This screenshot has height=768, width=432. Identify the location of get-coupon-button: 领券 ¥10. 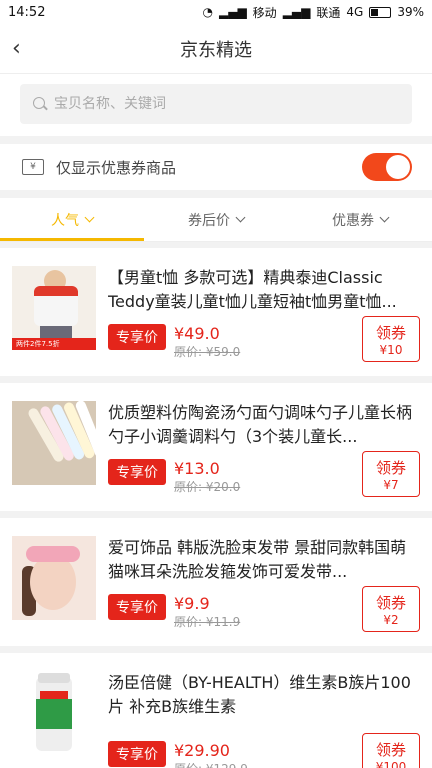
(391, 339).